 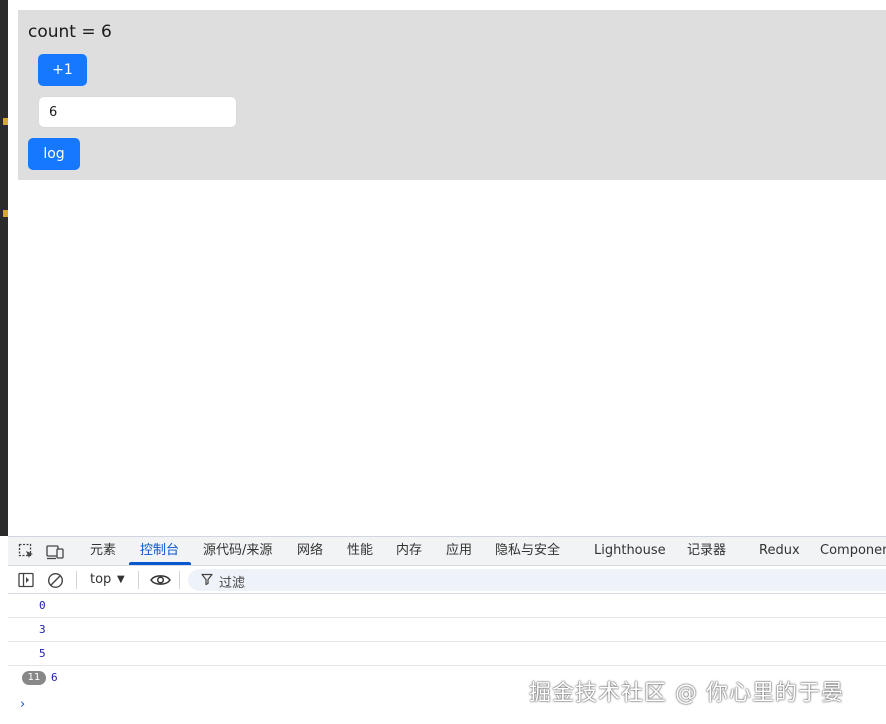 What do you see at coordinates (447, 654) in the screenshot?
I see `console-message: 5` at bounding box center [447, 654].